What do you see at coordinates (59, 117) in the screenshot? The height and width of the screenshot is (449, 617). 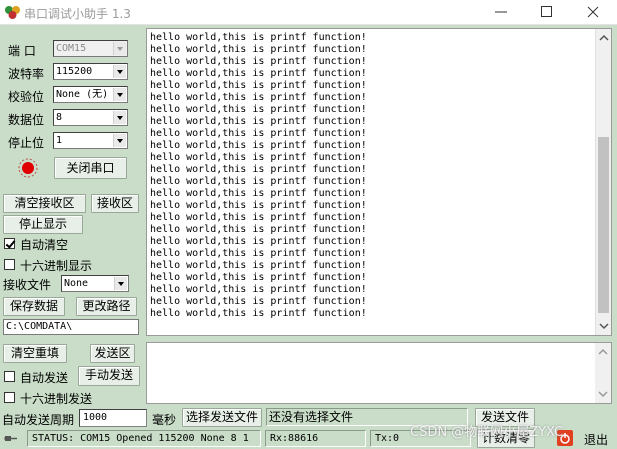 I see `databits-value: 8` at bounding box center [59, 117].